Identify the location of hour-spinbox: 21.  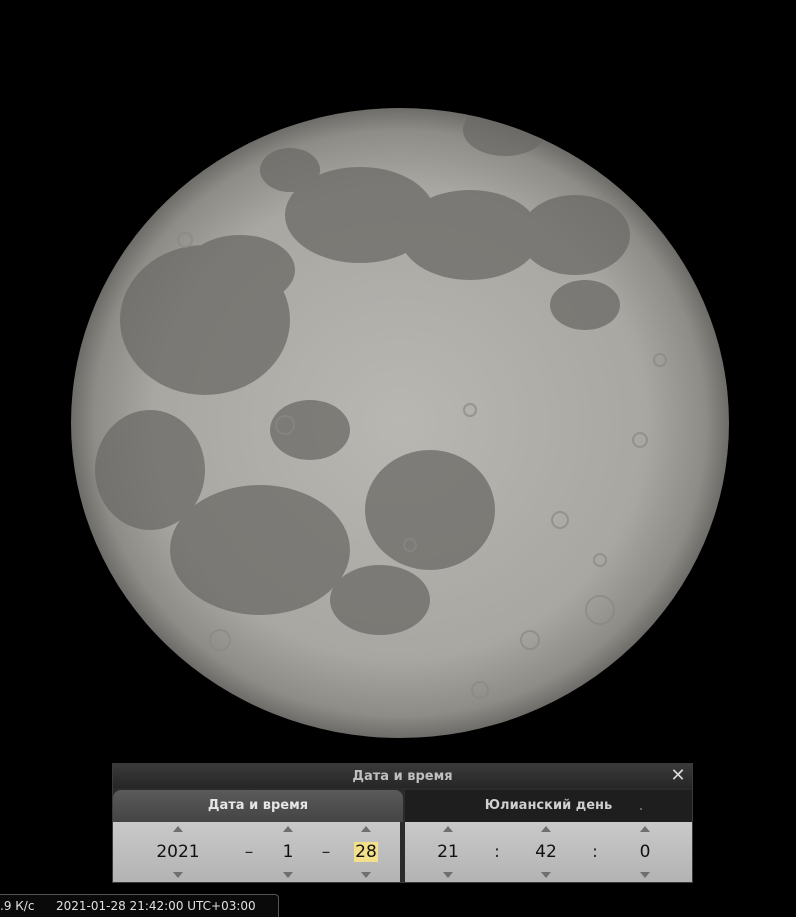
(448, 852).